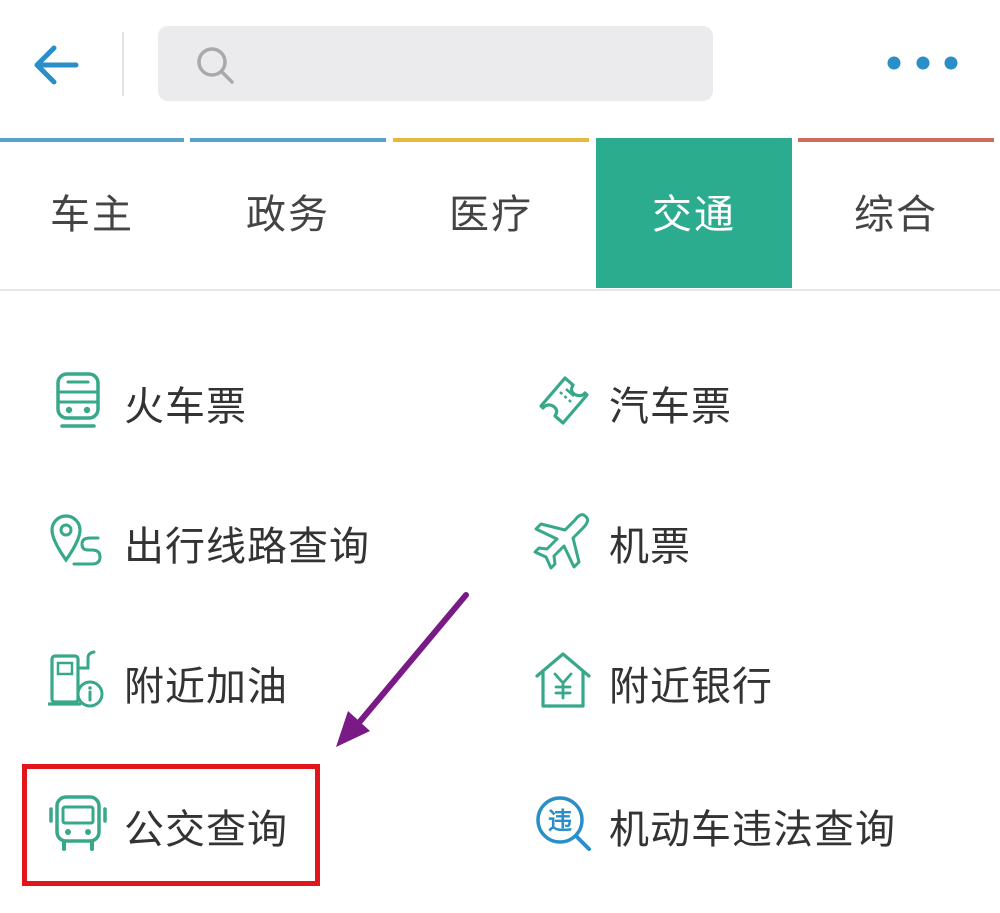 The height and width of the screenshot is (913, 1000). I want to click on tab-label: 车主, so click(92, 215).